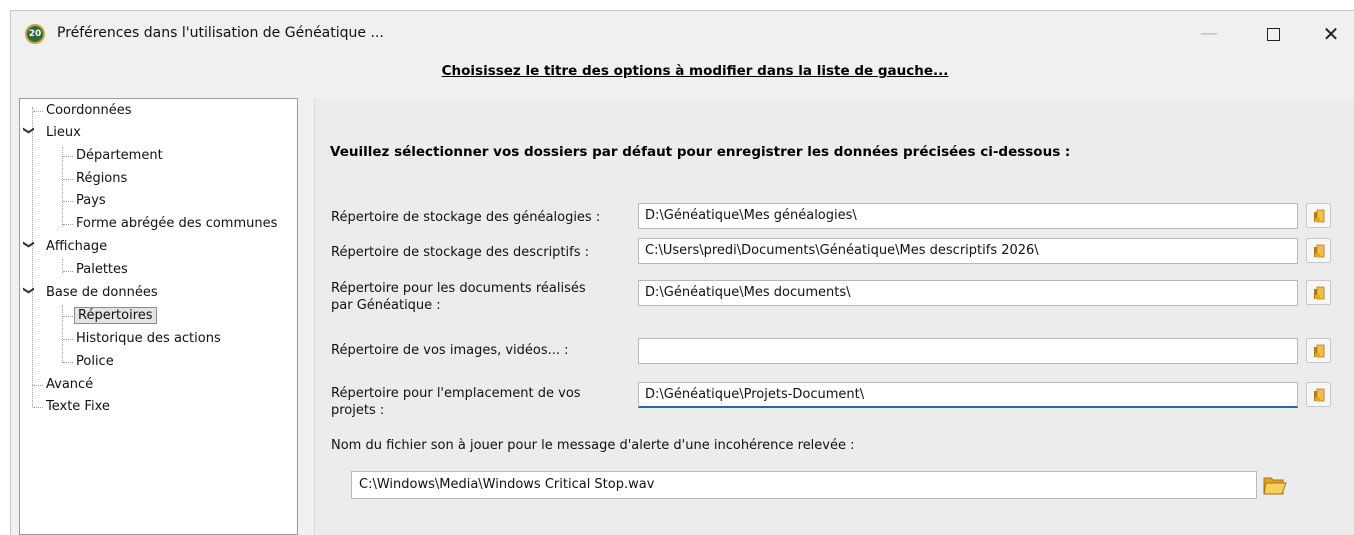 This screenshot has height=535, width=1354. Describe the element at coordinates (95, 362) in the screenshot. I see `tree-item-police: Police` at that location.